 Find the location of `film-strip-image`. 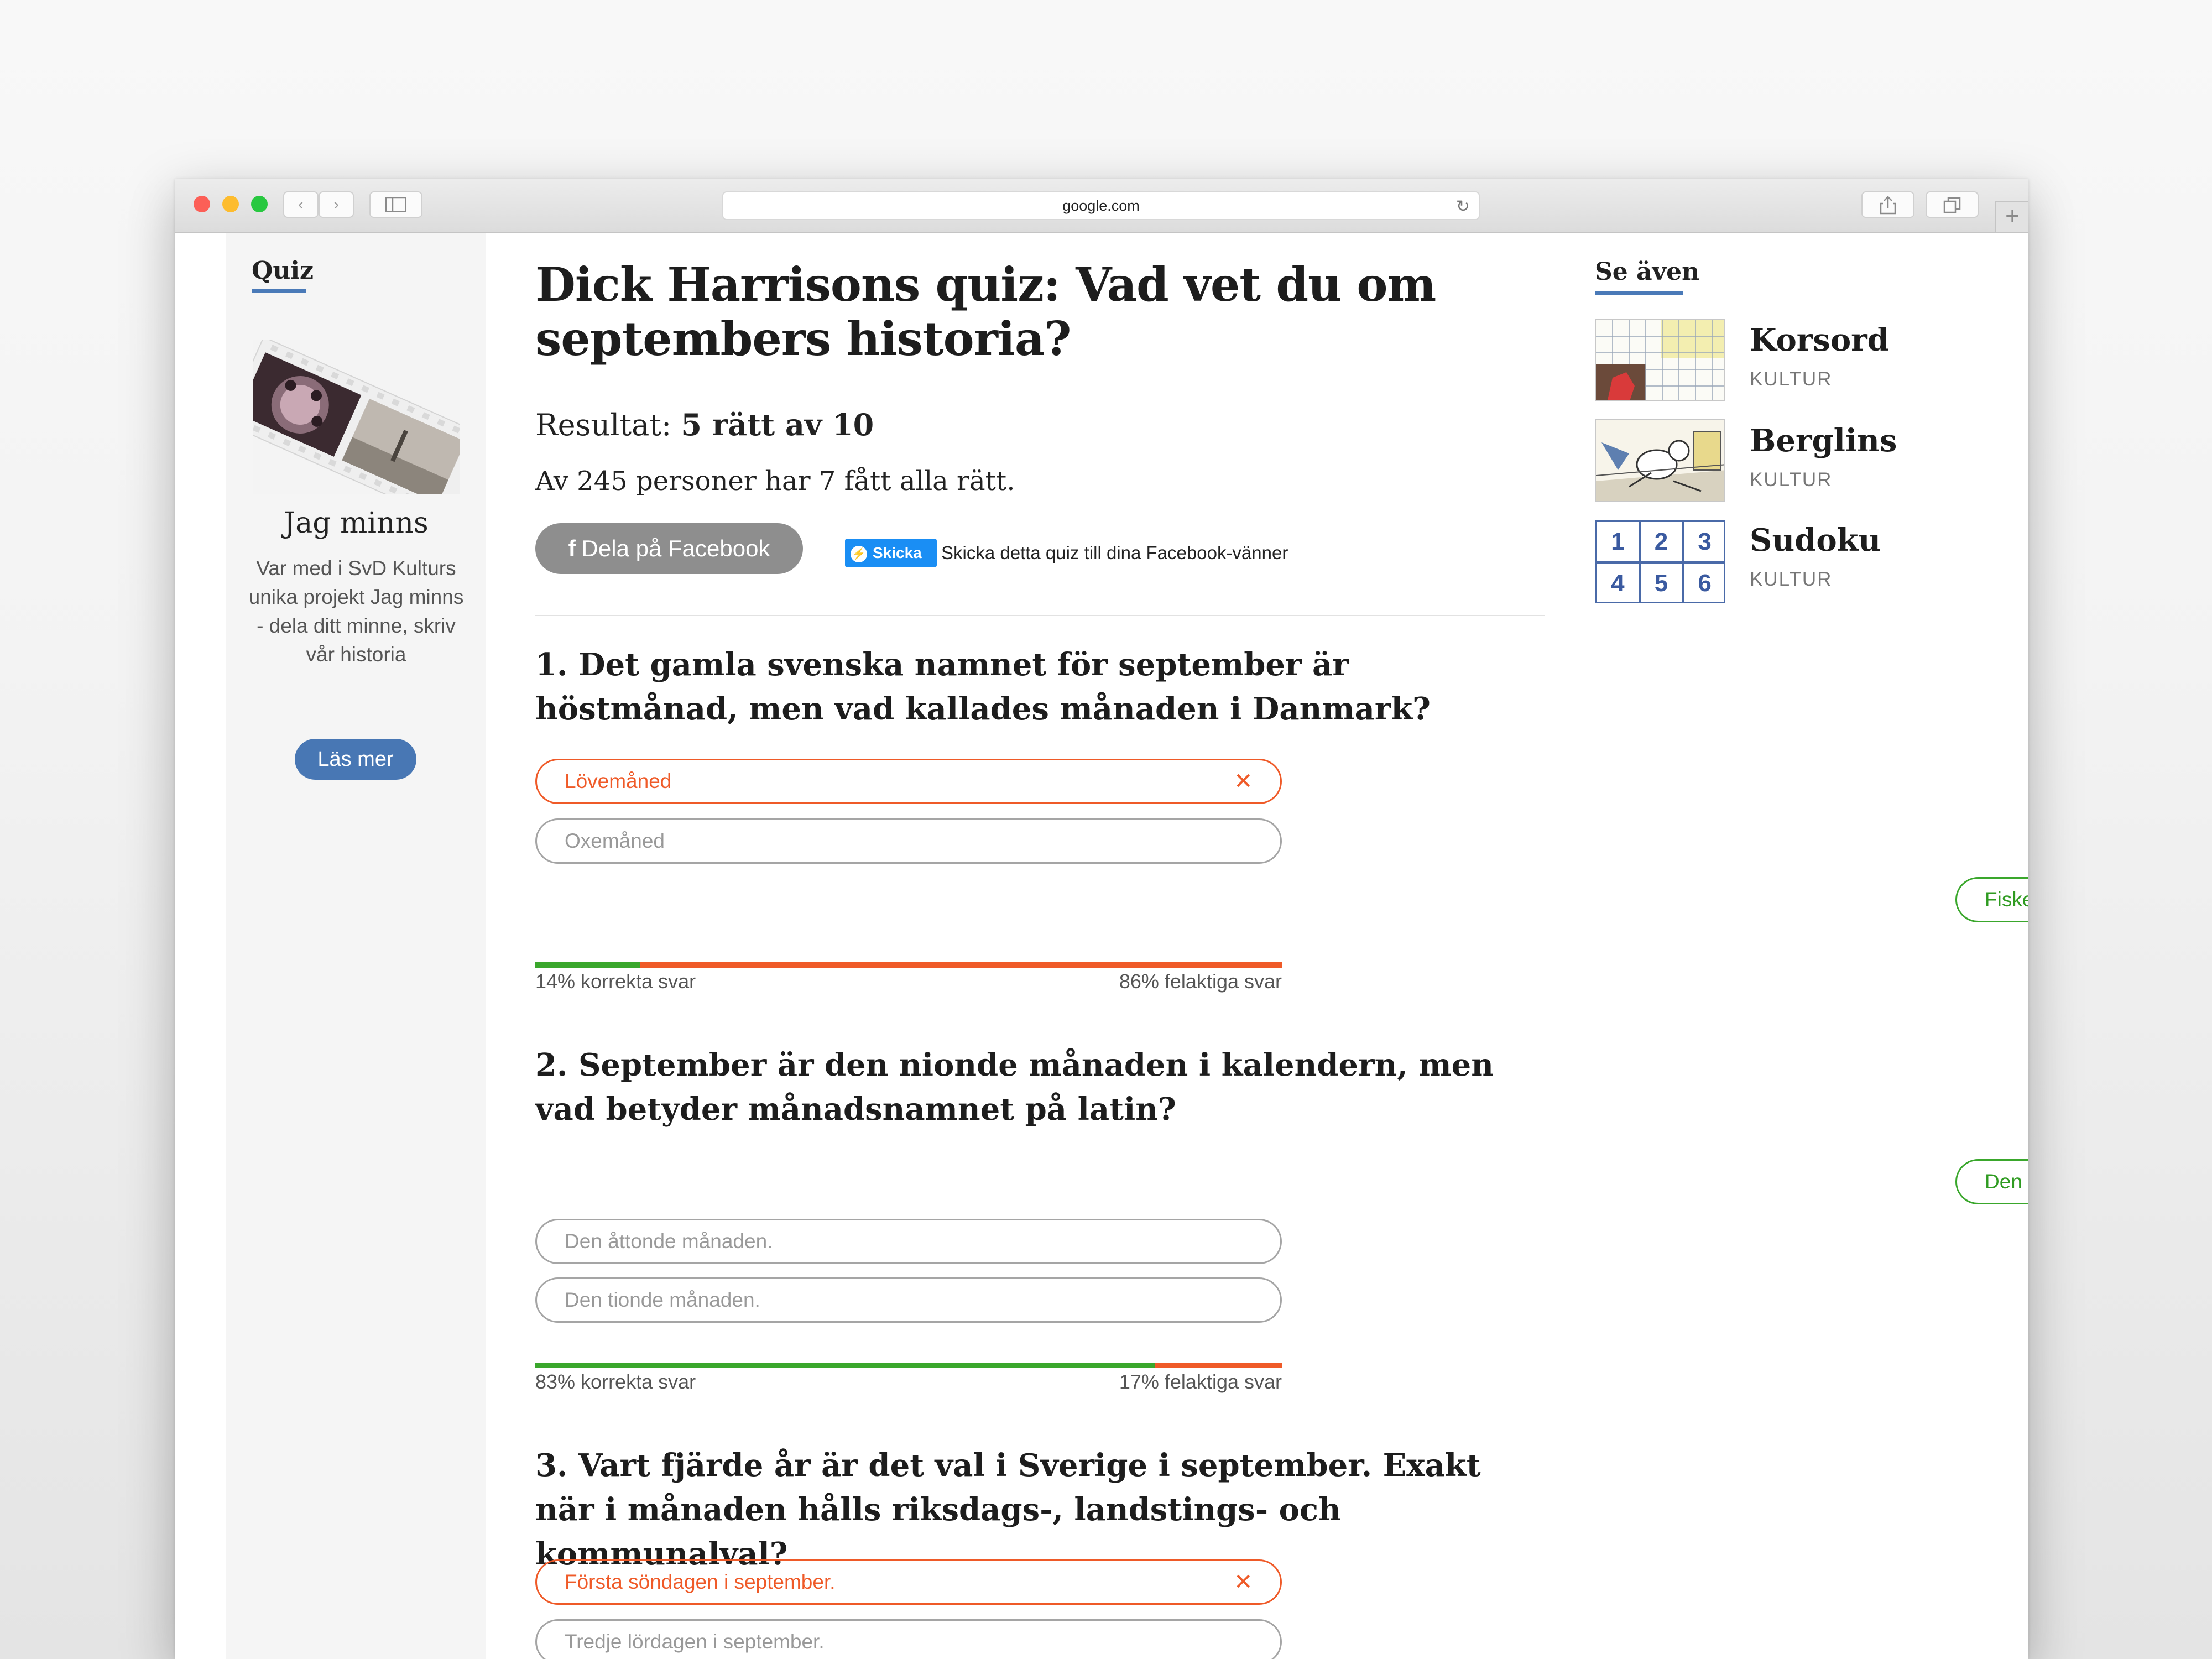

film-strip-image is located at coordinates (357, 417).